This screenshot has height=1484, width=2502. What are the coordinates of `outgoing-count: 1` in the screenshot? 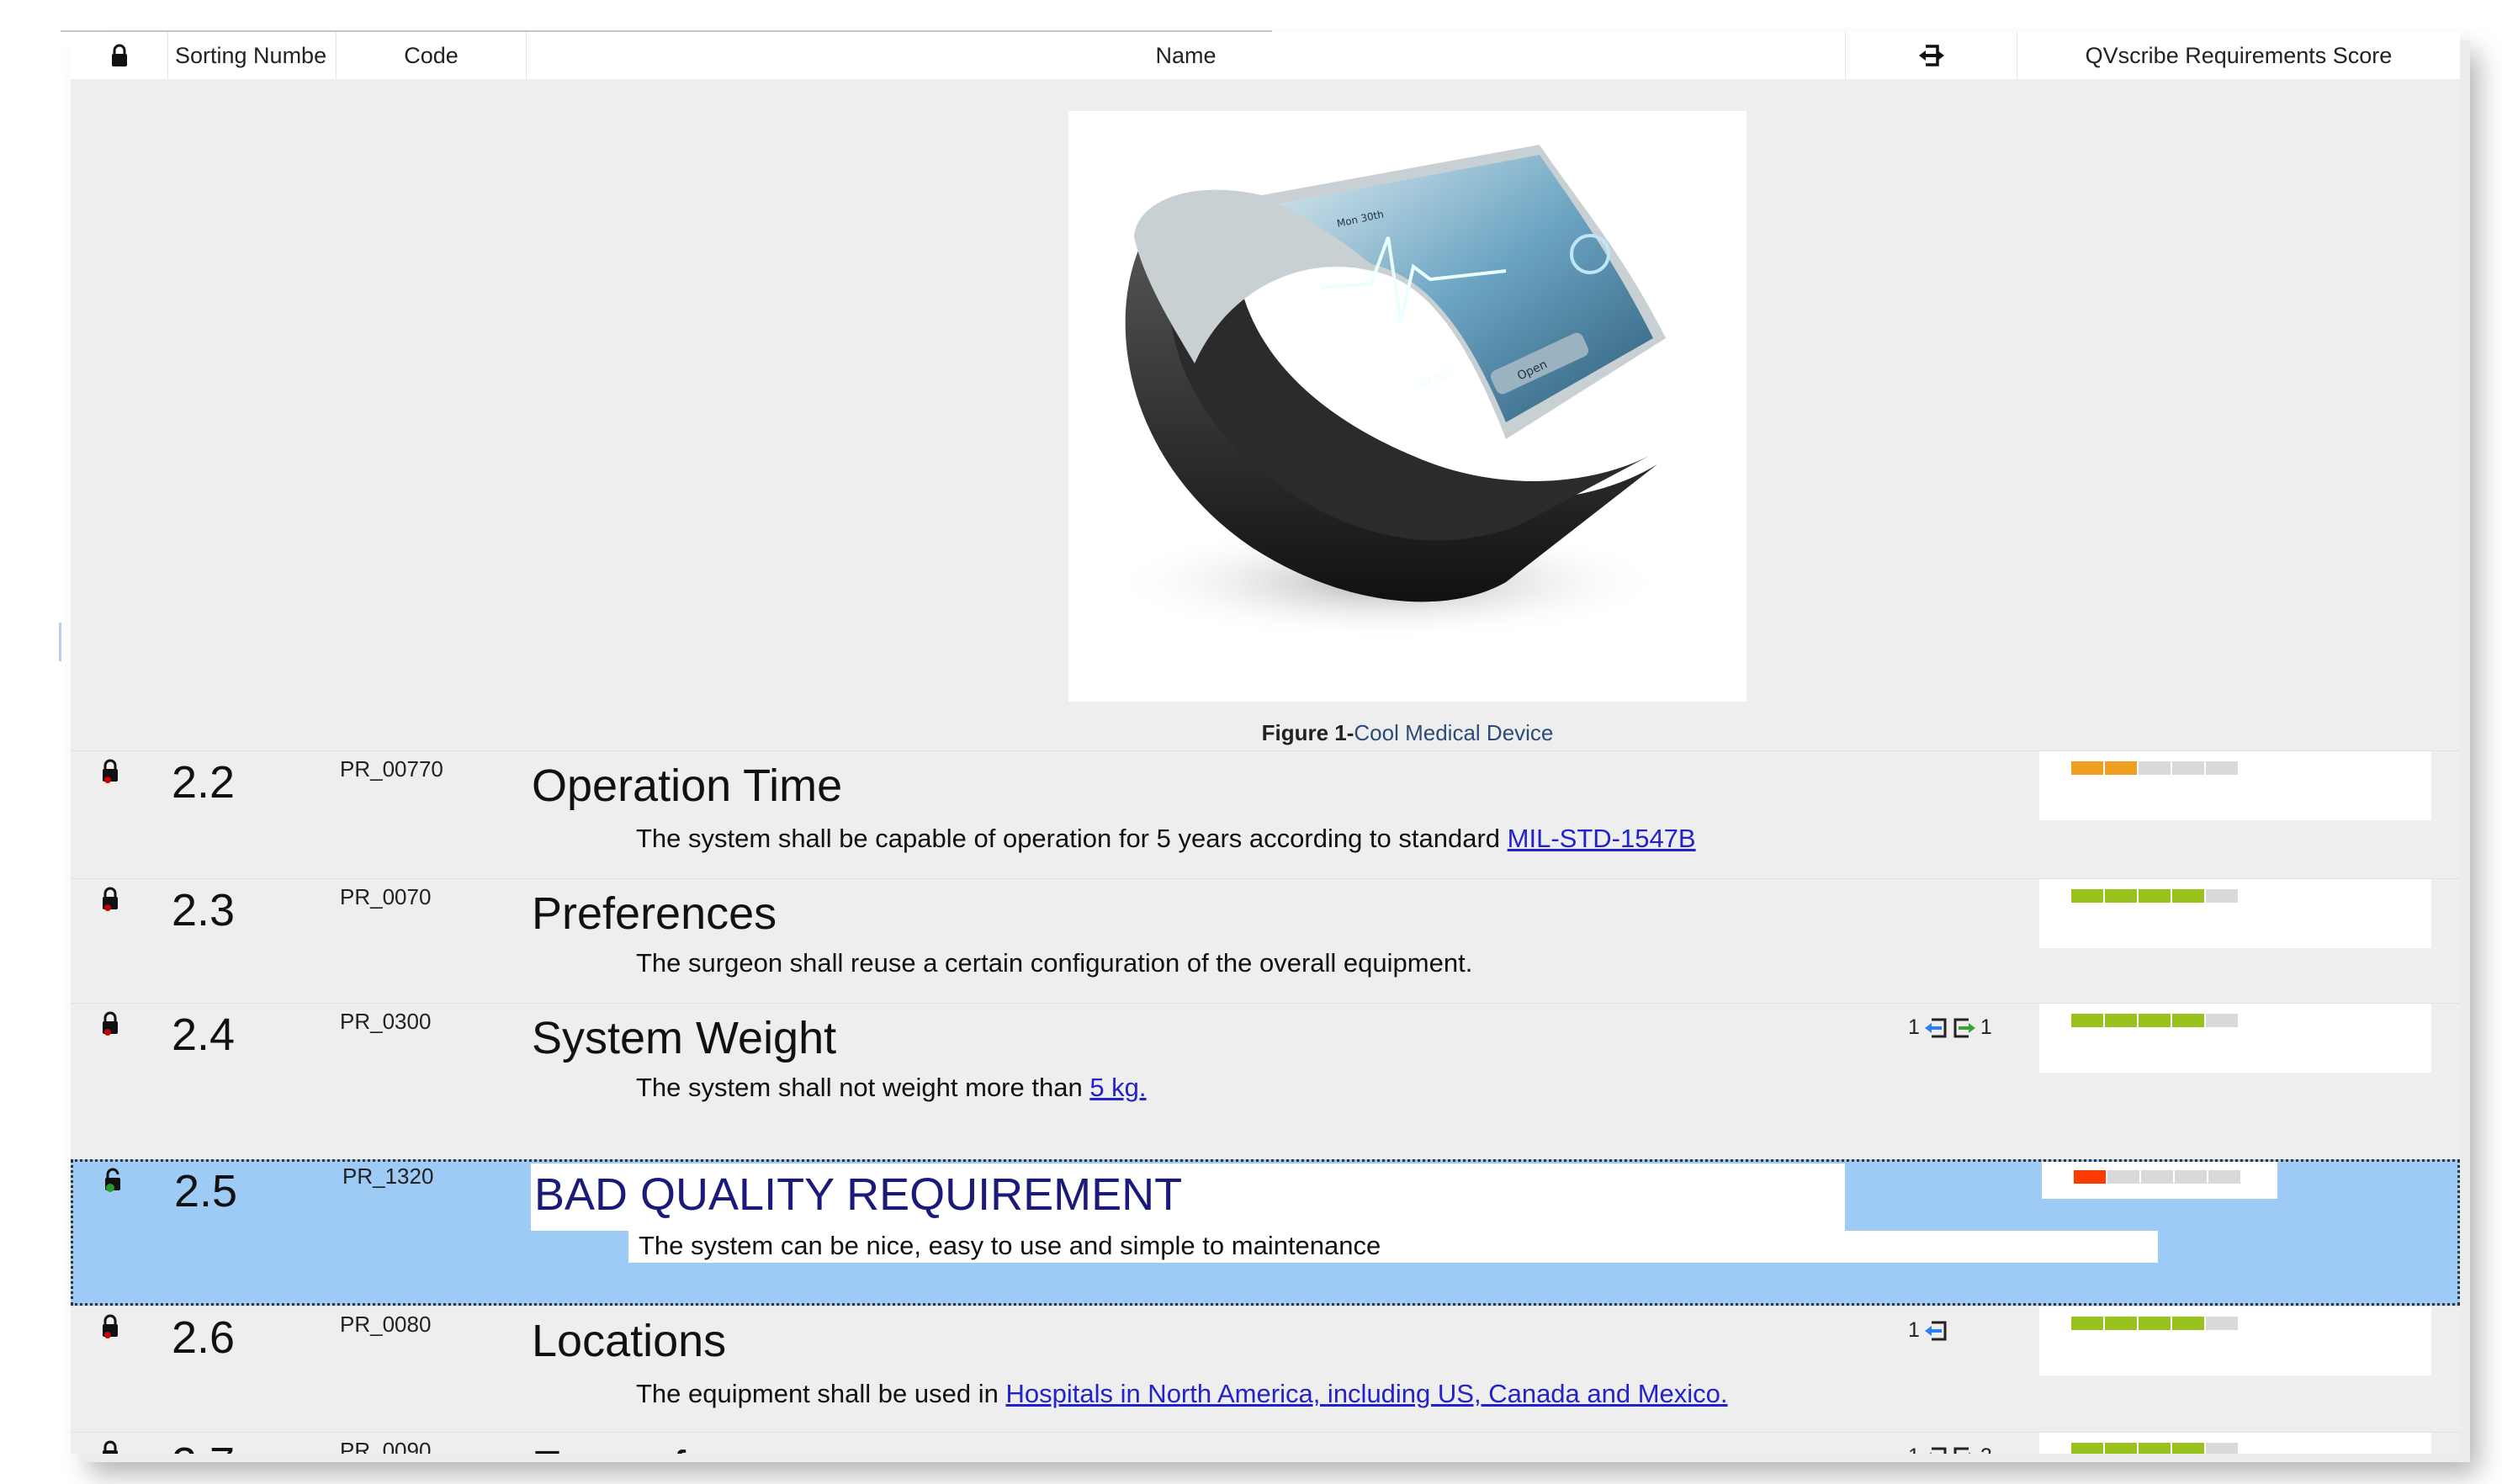 It's located at (1986, 1027).